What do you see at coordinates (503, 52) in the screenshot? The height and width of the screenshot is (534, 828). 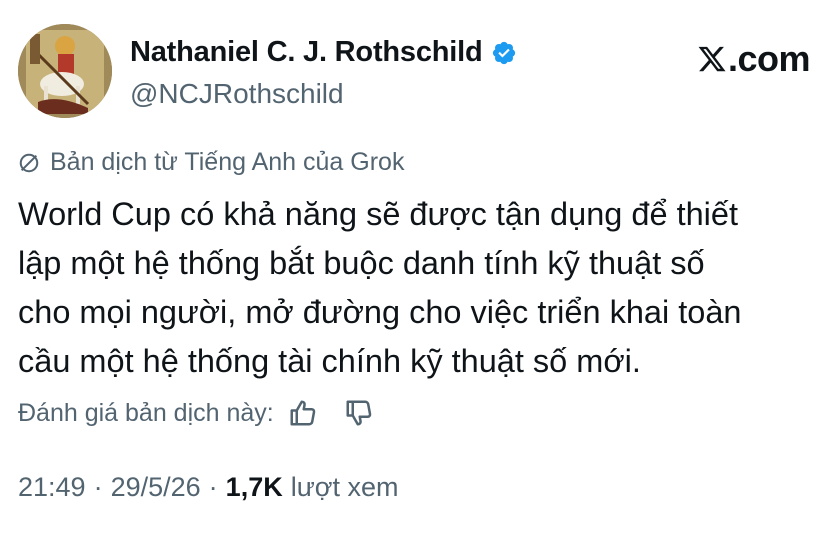 I see `verified-badge-icon` at bounding box center [503, 52].